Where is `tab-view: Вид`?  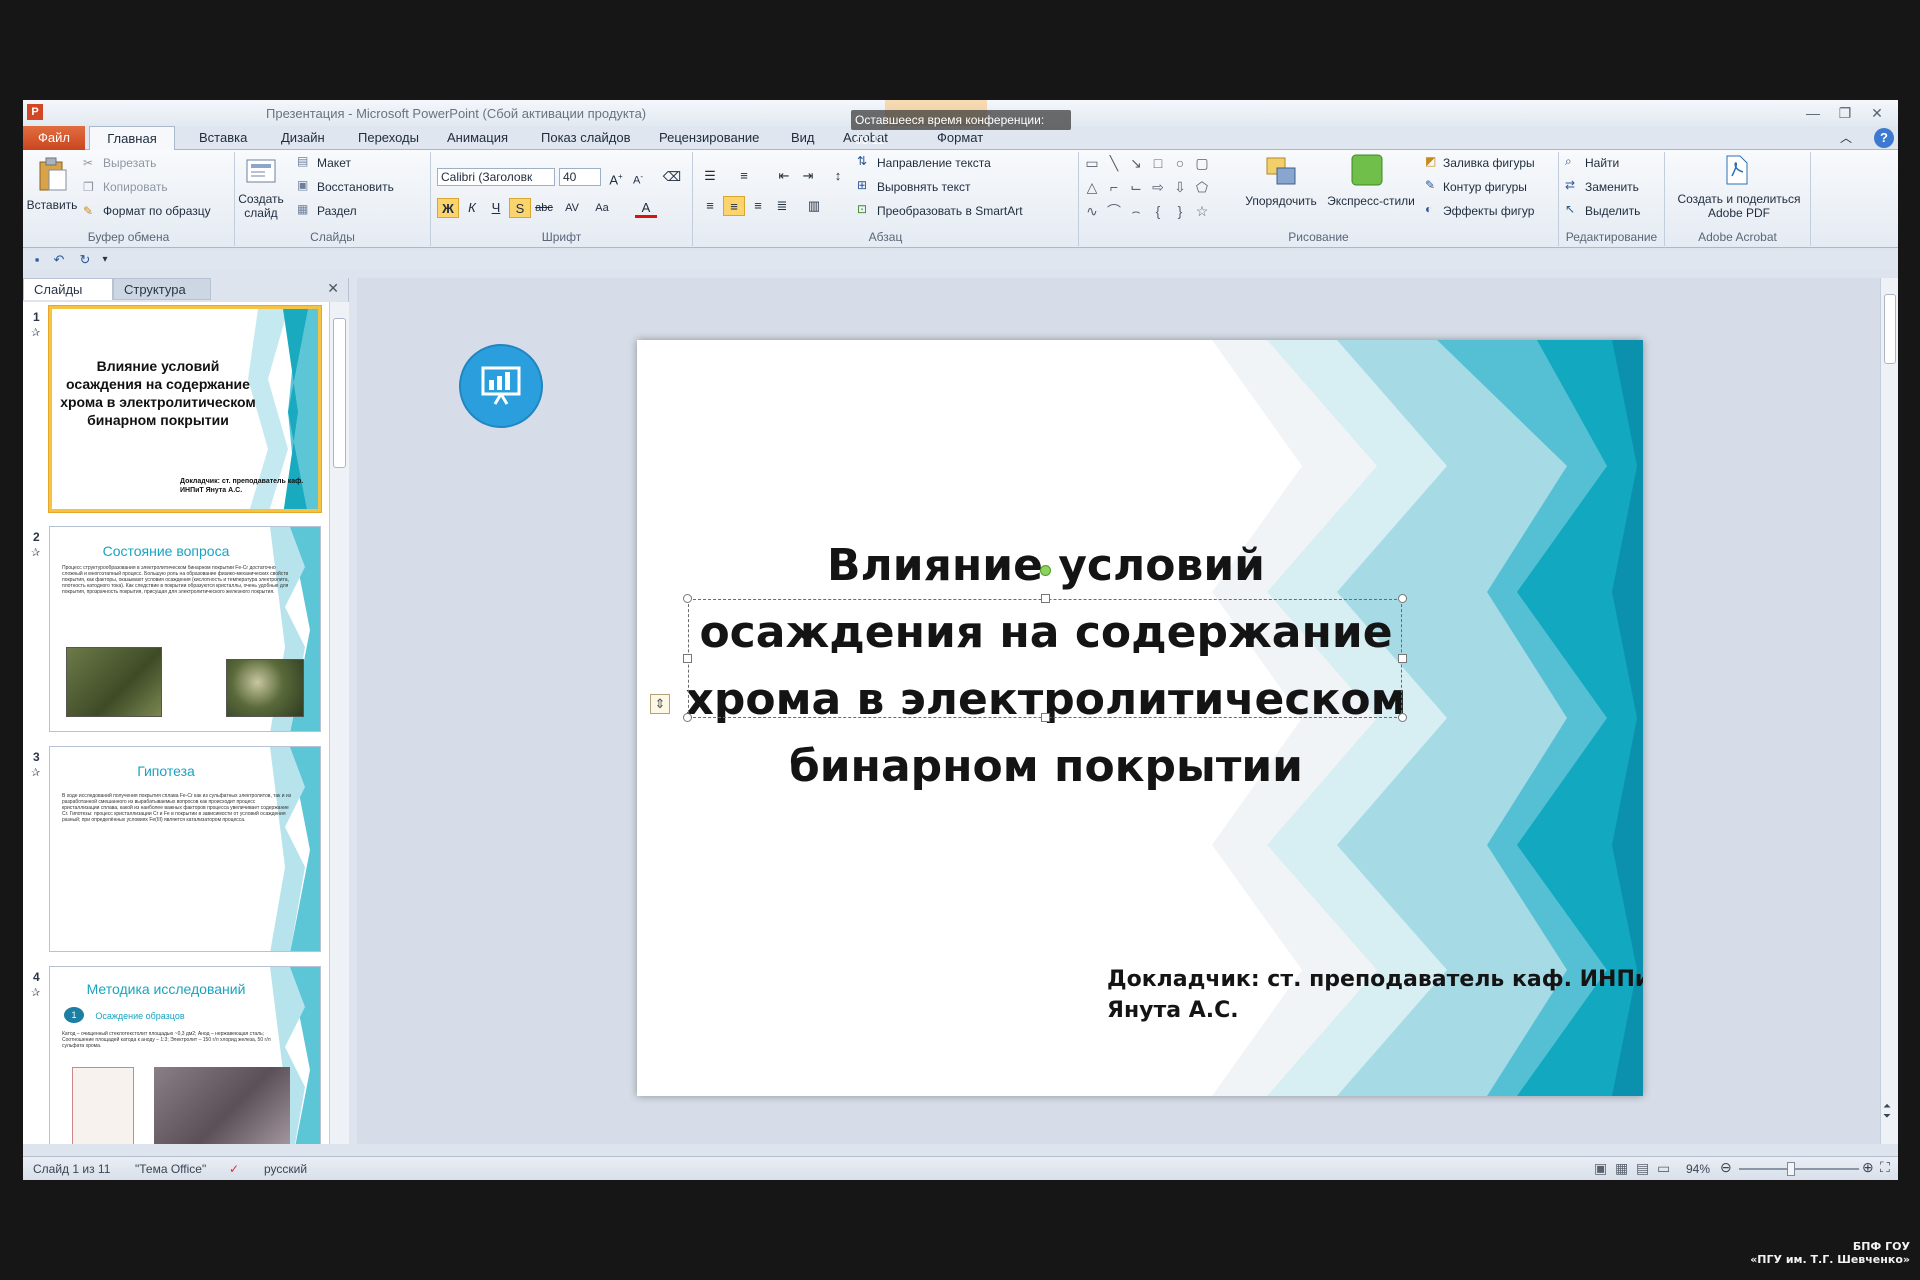
tab-view: Вид is located at coordinates (803, 138).